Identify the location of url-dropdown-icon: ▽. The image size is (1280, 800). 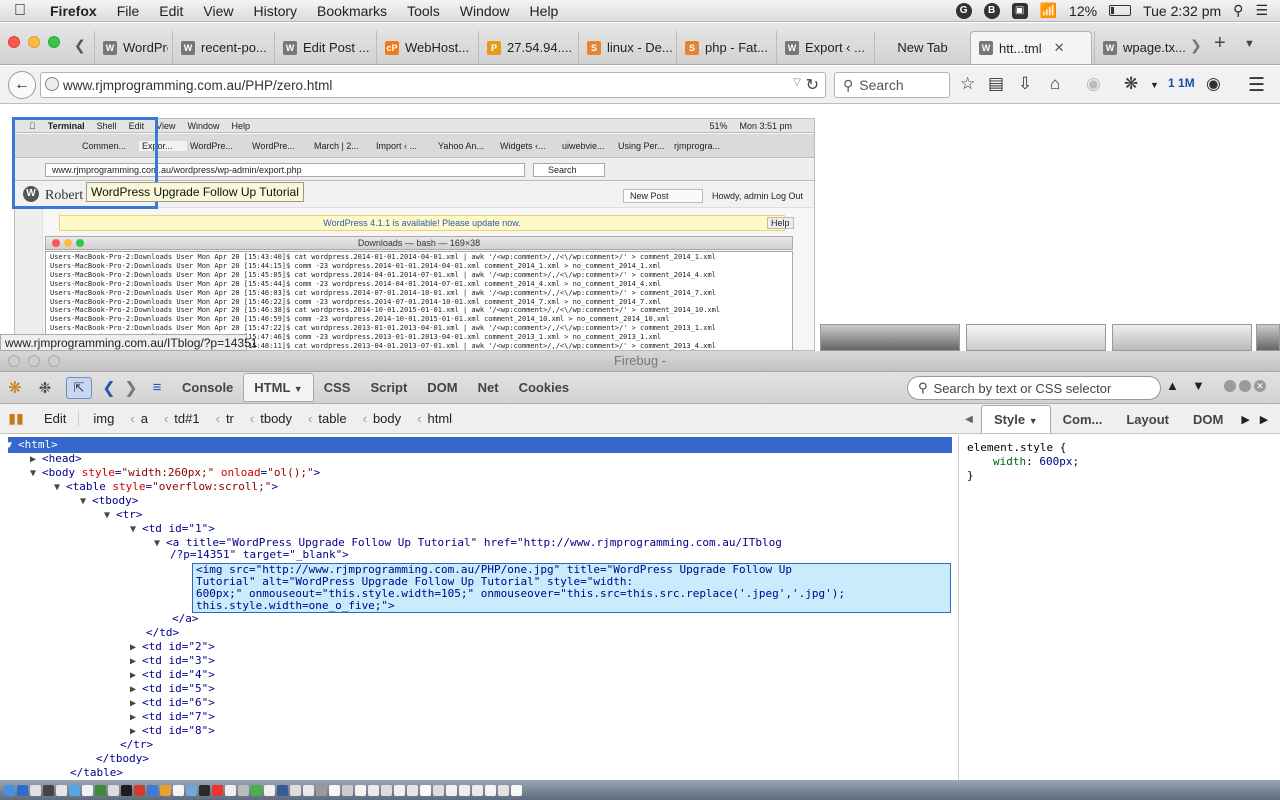
(797, 82).